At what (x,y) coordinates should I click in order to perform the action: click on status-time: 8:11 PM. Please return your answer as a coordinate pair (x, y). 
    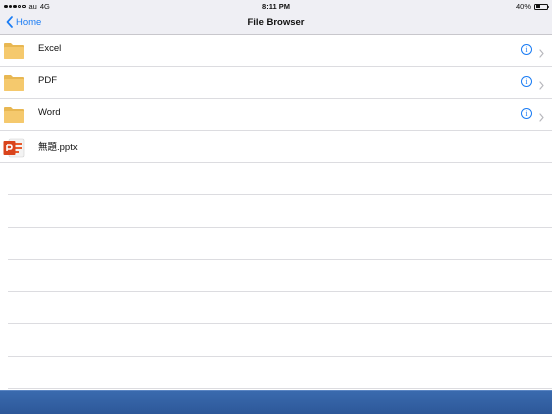
    Looking at the image, I should click on (276, 6).